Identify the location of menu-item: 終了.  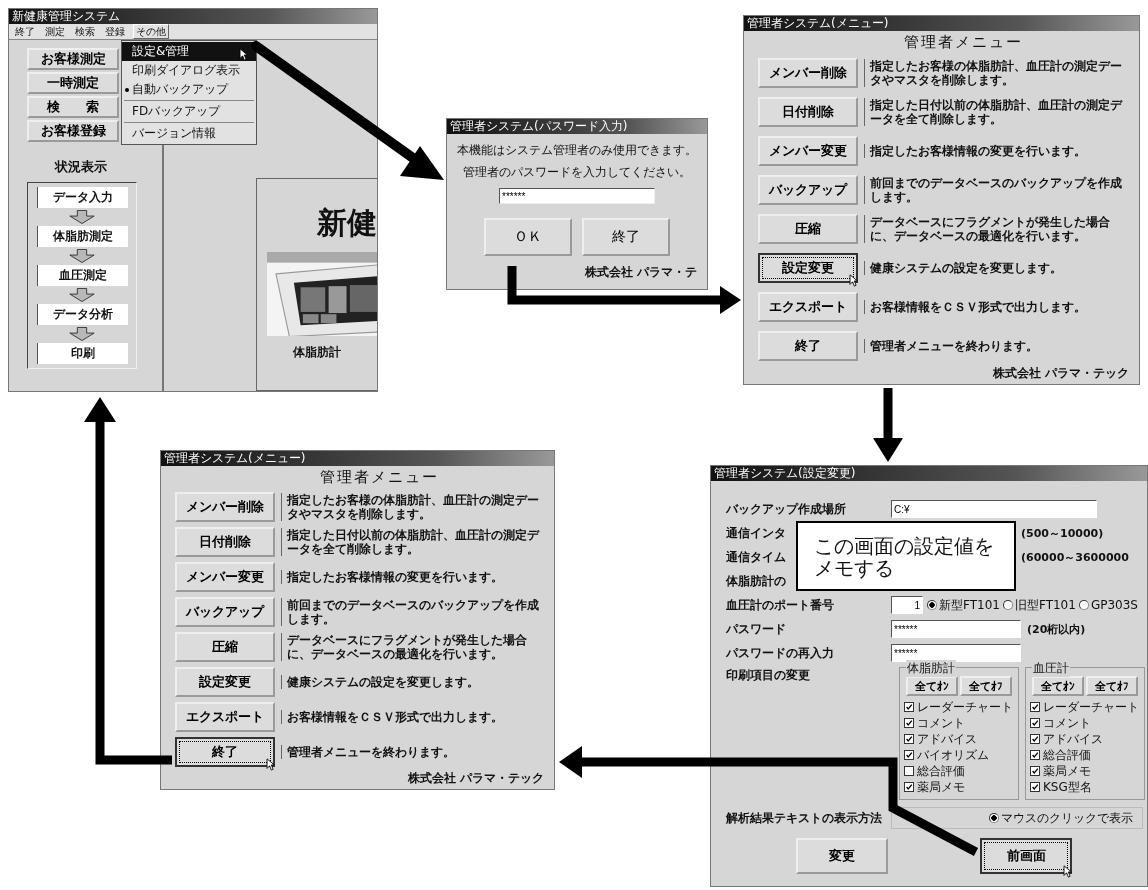
(25, 31).